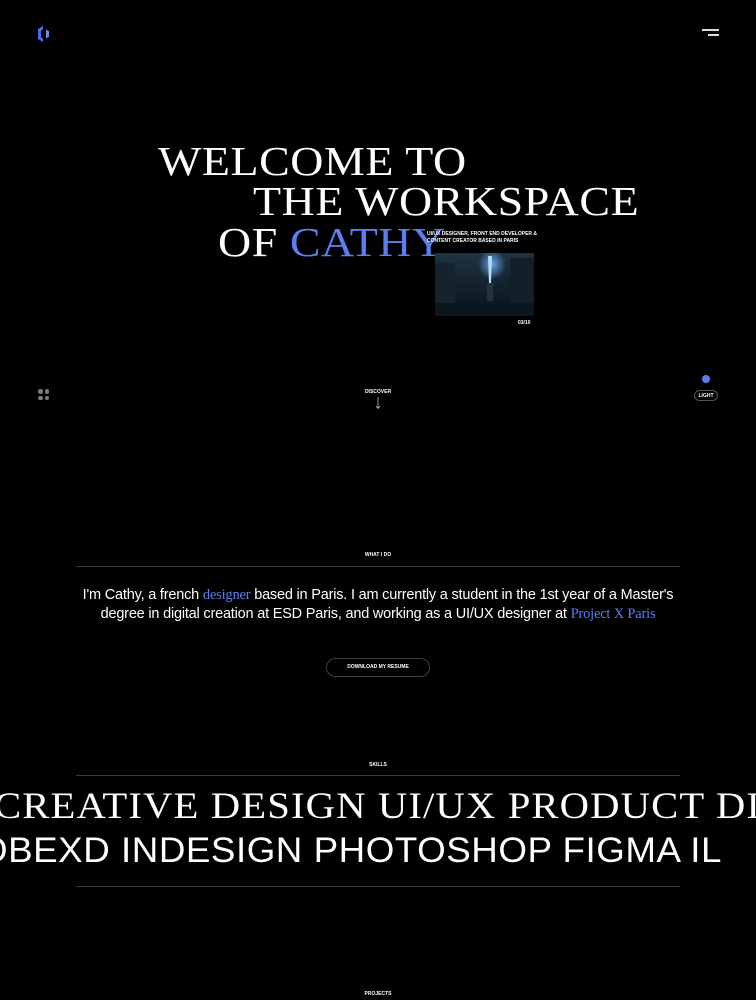  What do you see at coordinates (446, 201) in the screenshot?
I see `hero-title-line-2: THE WORKSPACE` at bounding box center [446, 201].